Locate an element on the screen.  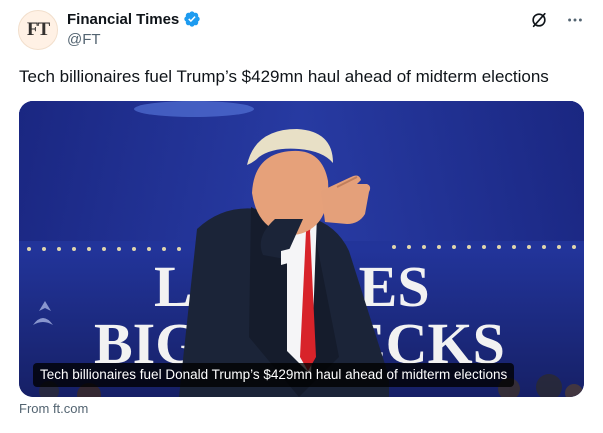
slash-circle-icon is located at coordinates (539, 20).